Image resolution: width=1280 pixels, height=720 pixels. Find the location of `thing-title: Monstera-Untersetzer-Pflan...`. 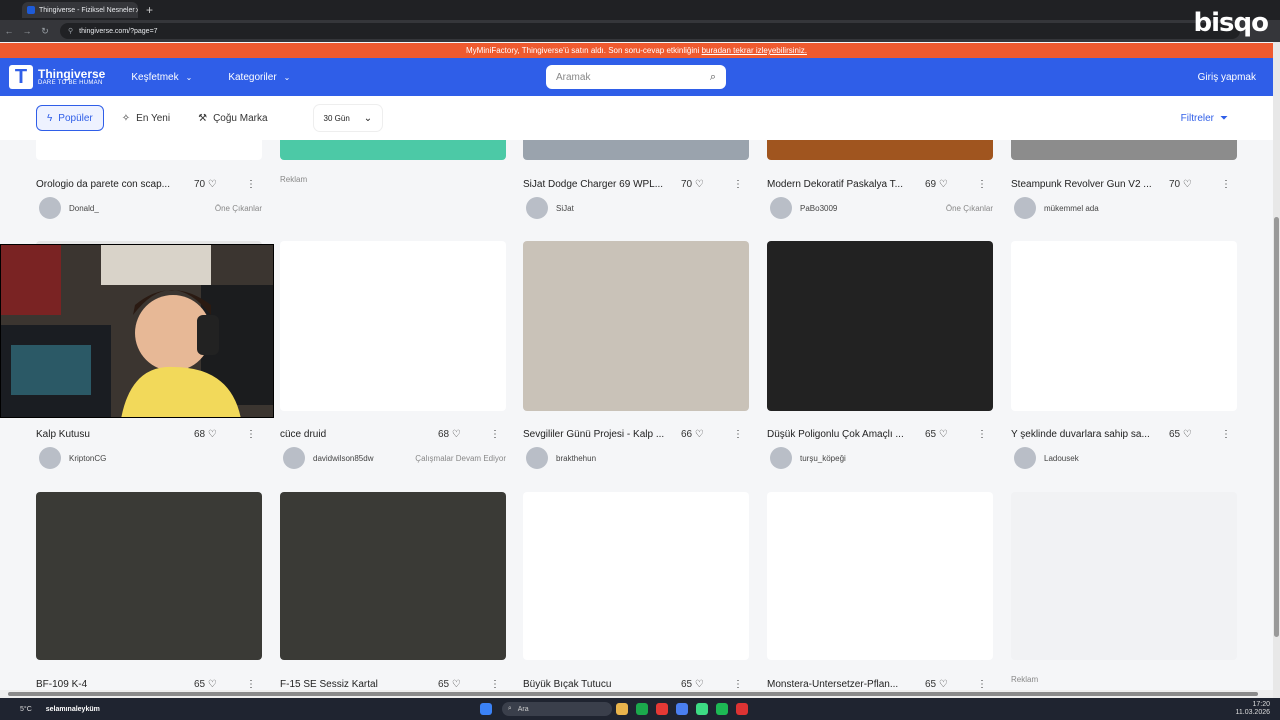

thing-title: Monstera-Untersetzer-Pflan... is located at coordinates (847, 684).